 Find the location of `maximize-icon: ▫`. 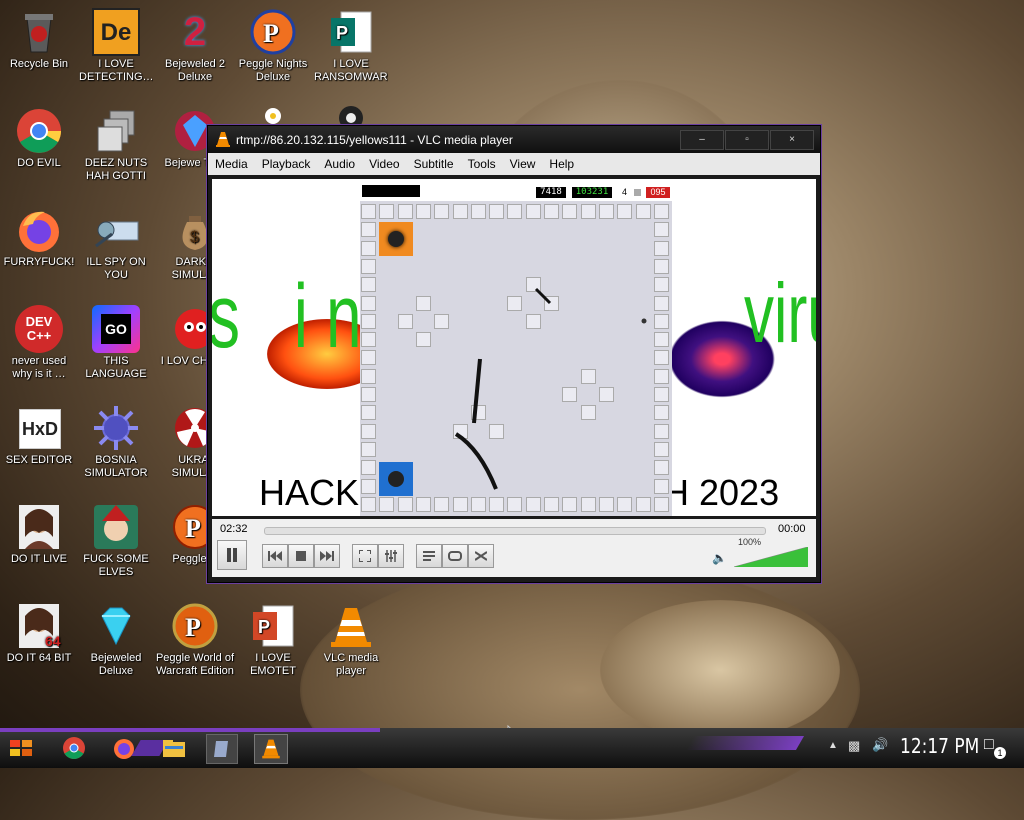

maximize-icon: ▫ is located at coordinates (747, 139).